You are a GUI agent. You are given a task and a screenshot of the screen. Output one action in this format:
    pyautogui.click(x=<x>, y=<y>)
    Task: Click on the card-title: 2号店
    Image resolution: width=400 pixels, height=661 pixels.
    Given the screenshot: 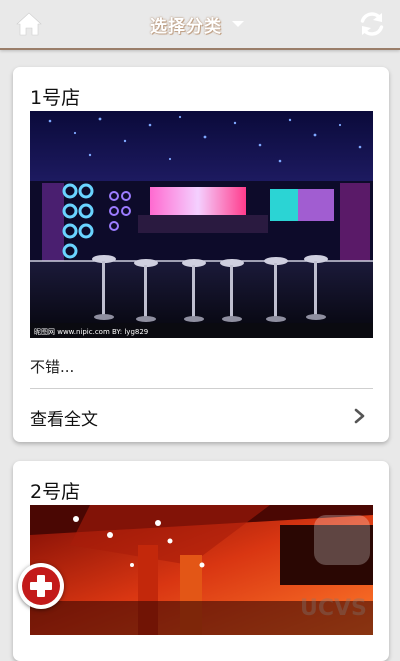 What is the action you would take?
    pyautogui.click(x=55, y=492)
    